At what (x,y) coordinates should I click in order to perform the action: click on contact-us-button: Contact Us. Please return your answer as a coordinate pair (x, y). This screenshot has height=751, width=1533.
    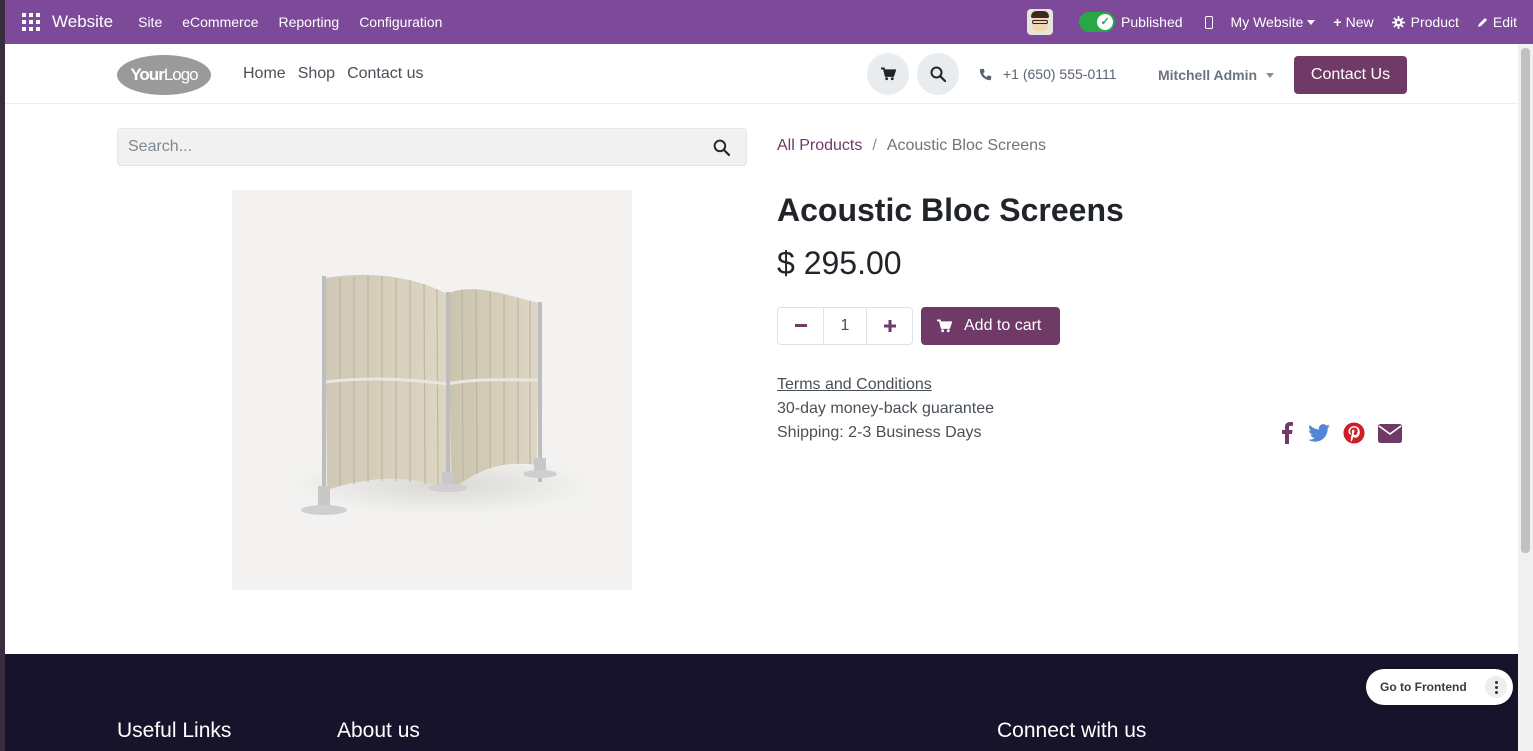
    Looking at the image, I should click on (1350, 75).